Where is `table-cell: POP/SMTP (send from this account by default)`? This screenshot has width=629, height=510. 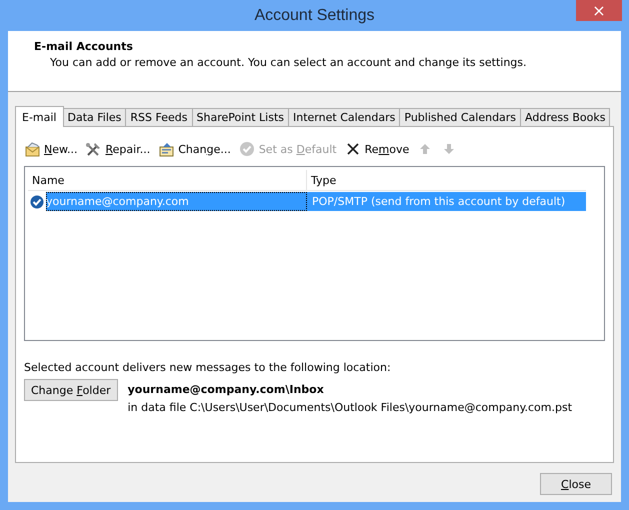 table-cell: POP/SMTP (send from this account by default) is located at coordinates (446, 201).